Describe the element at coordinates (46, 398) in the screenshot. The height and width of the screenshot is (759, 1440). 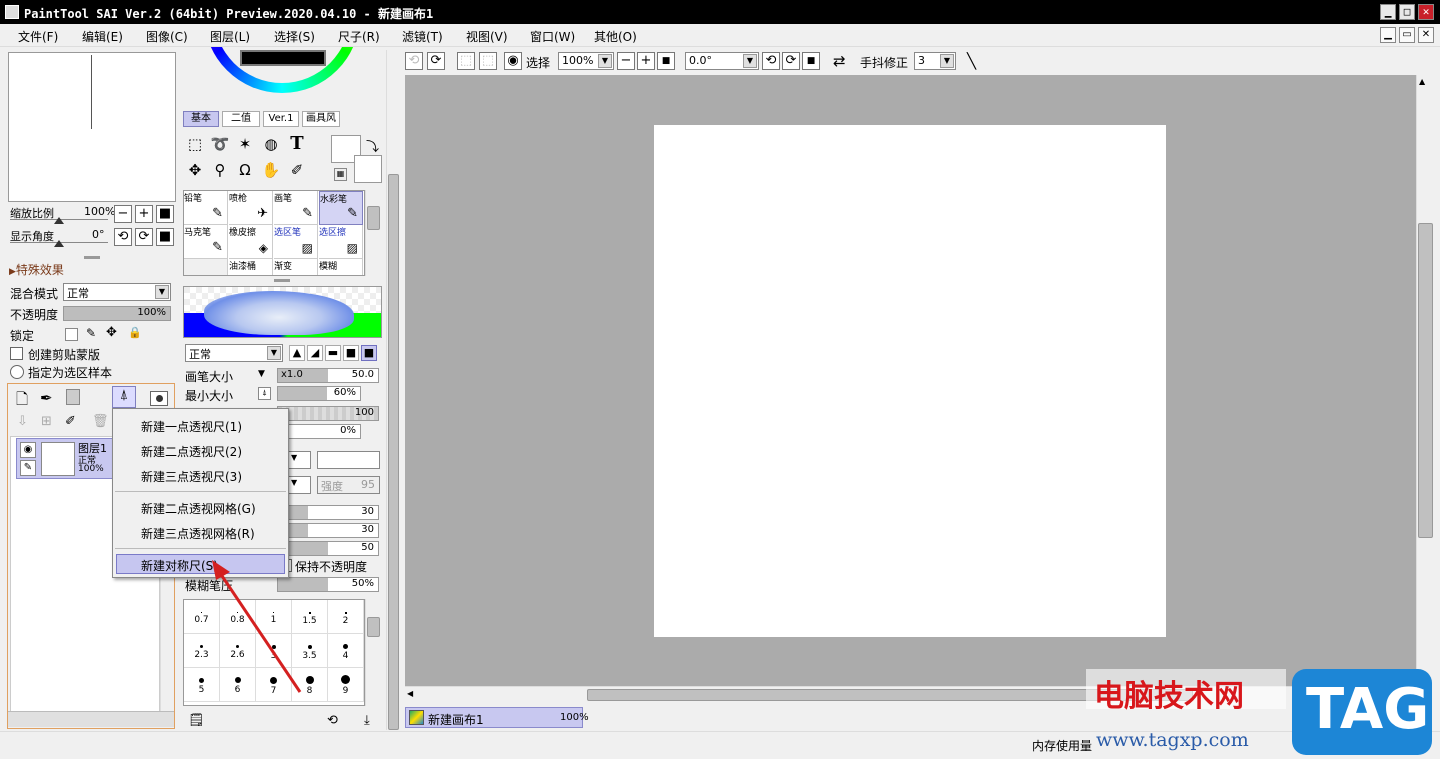
I see `new-linework-icon: ✒` at that location.